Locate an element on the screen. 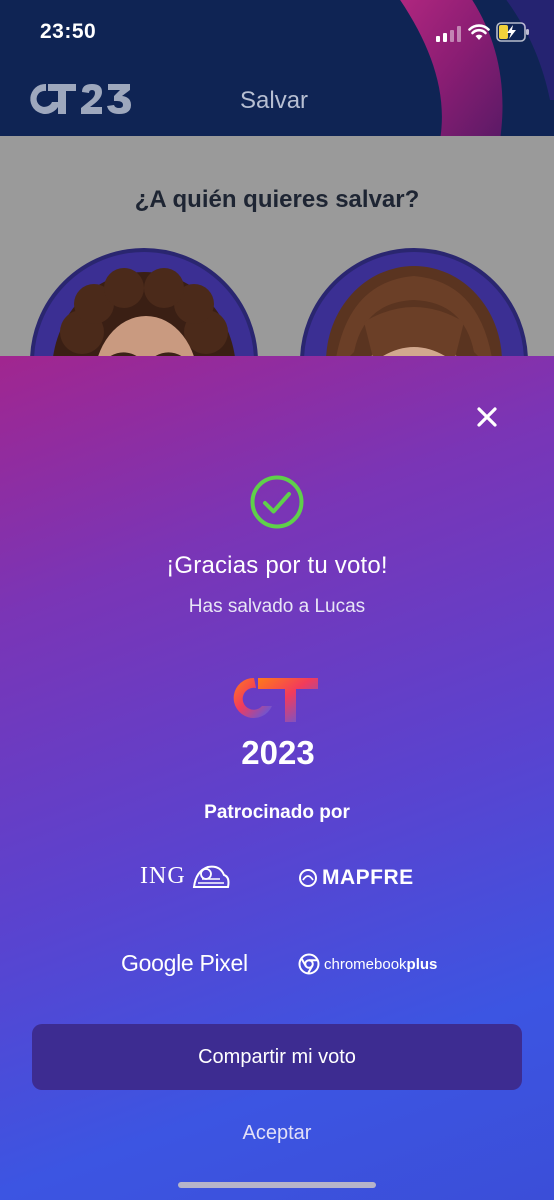  lion-icon is located at coordinates (211, 876).